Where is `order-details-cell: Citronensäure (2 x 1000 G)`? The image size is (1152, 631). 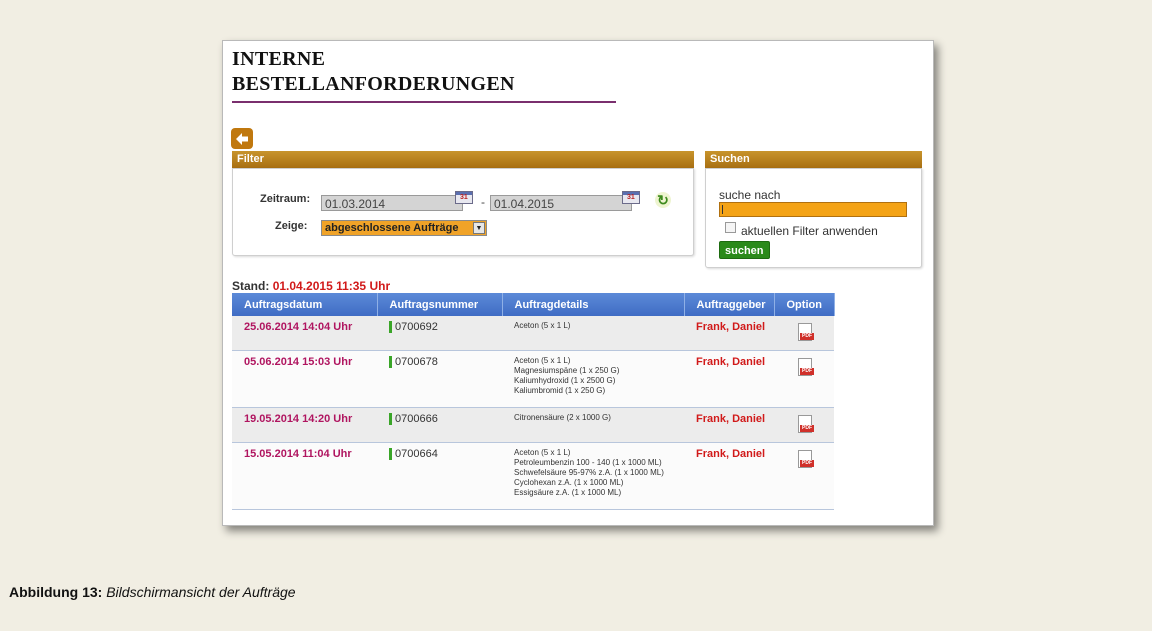 order-details-cell: Citronensäure (2 x 1000 G) is located at coordinates (593, 425).